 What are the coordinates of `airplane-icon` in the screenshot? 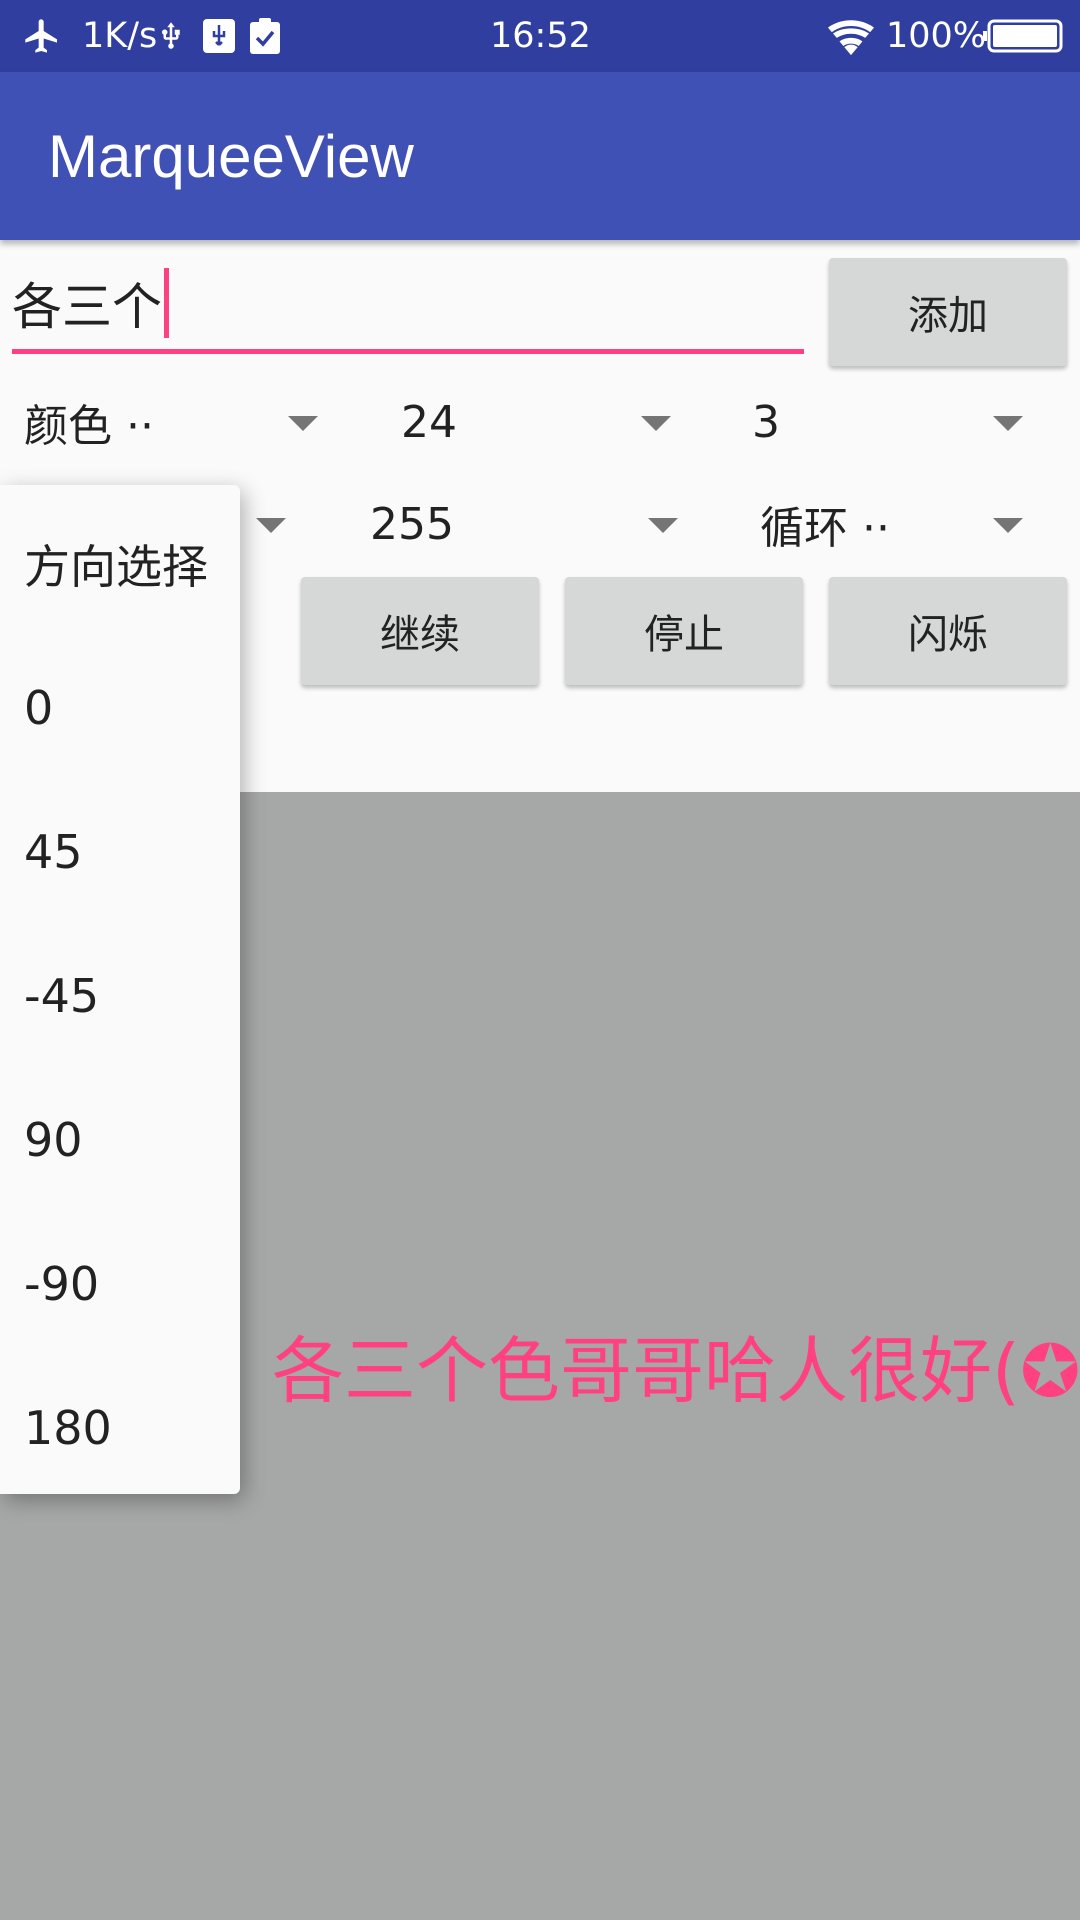 It's located at (42, 36).